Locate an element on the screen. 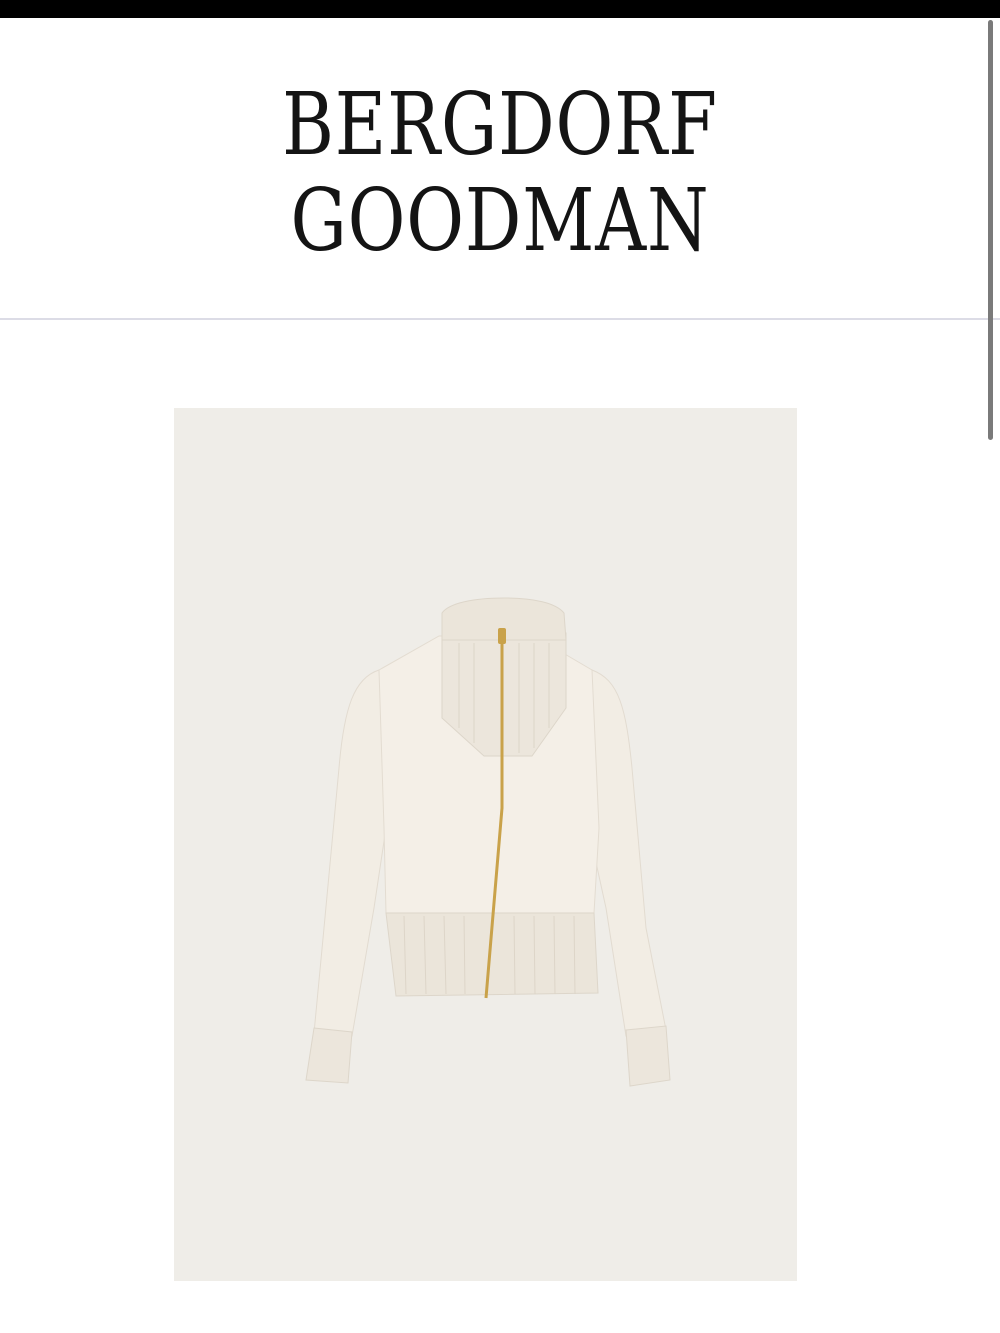 This screenshot has width=1000, height=1333. jacket-illustration is located at coordinates (488, 842).